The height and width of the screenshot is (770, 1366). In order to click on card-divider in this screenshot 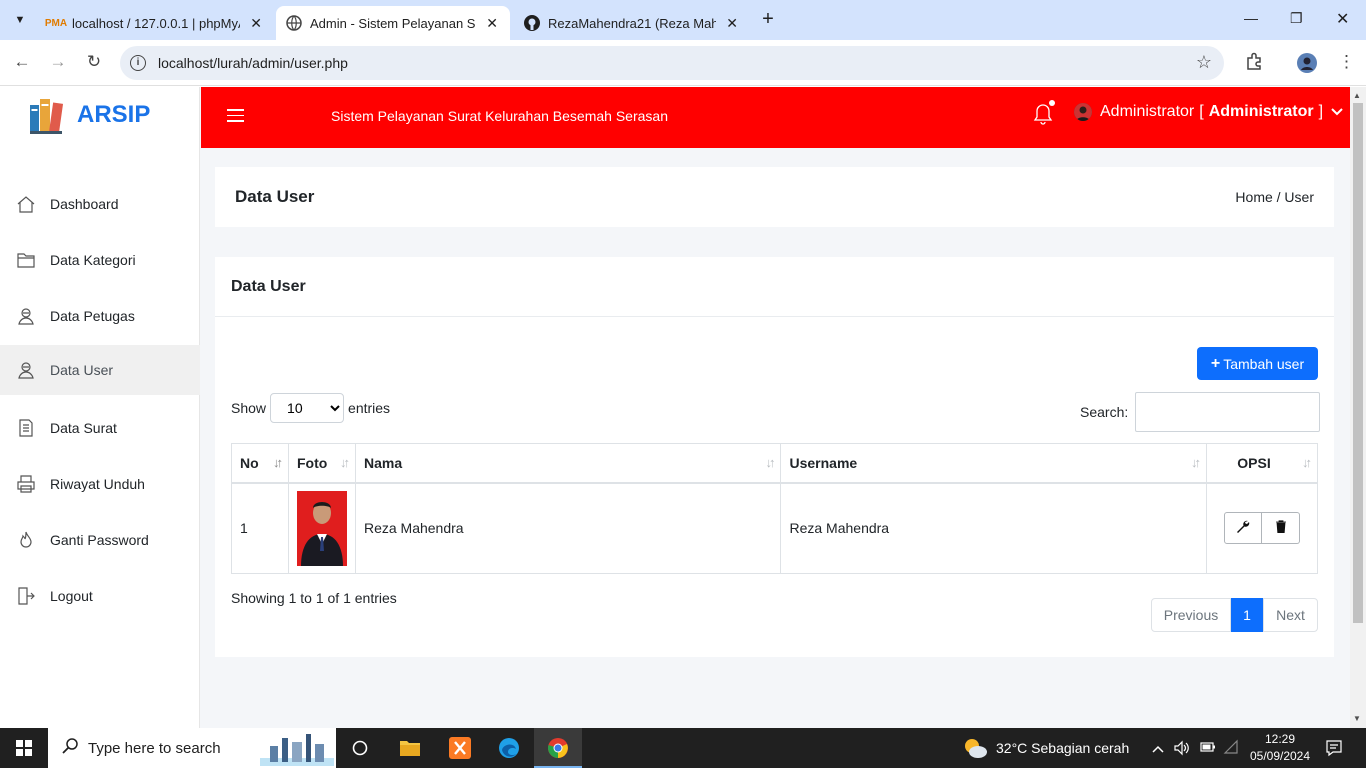, I will do `click(774, 316)`.